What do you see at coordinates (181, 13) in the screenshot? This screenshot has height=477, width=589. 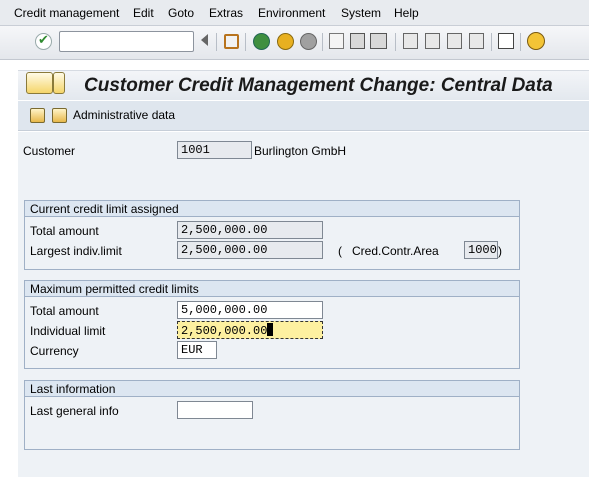 I see `menu-goto: Goto` at bounding box center [181, 13].